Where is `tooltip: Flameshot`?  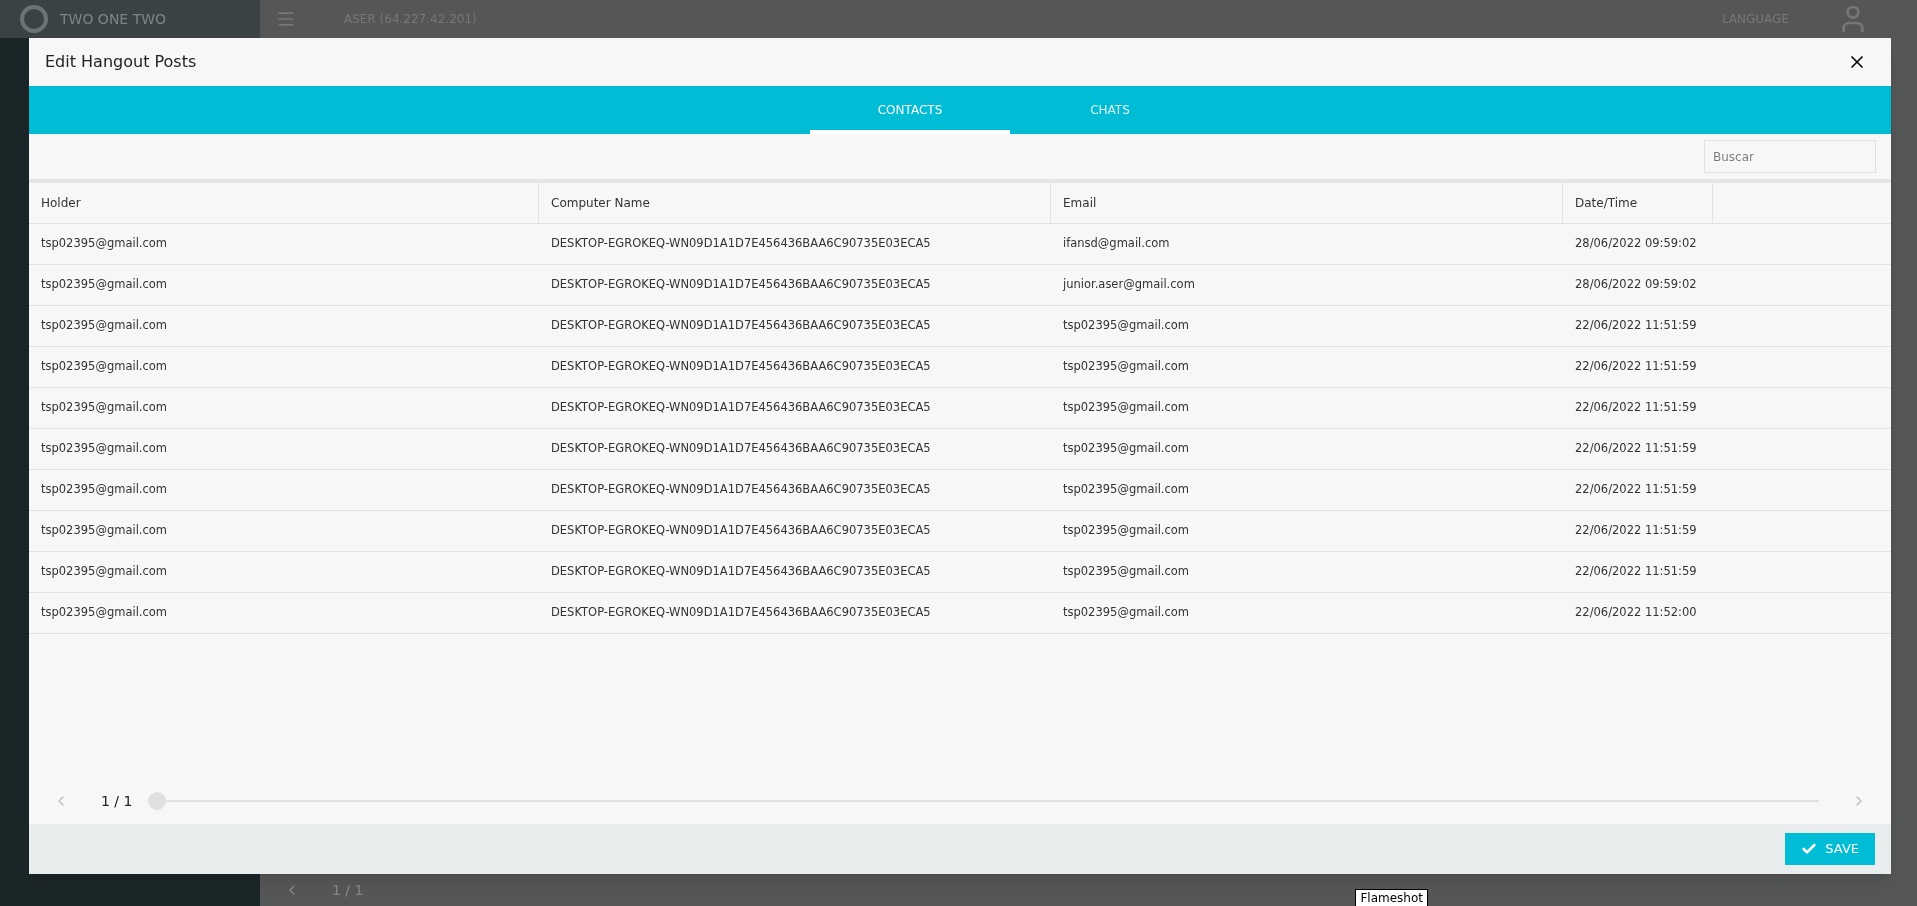 tooltip: Flameshot is located at coordinates (1391, 897).